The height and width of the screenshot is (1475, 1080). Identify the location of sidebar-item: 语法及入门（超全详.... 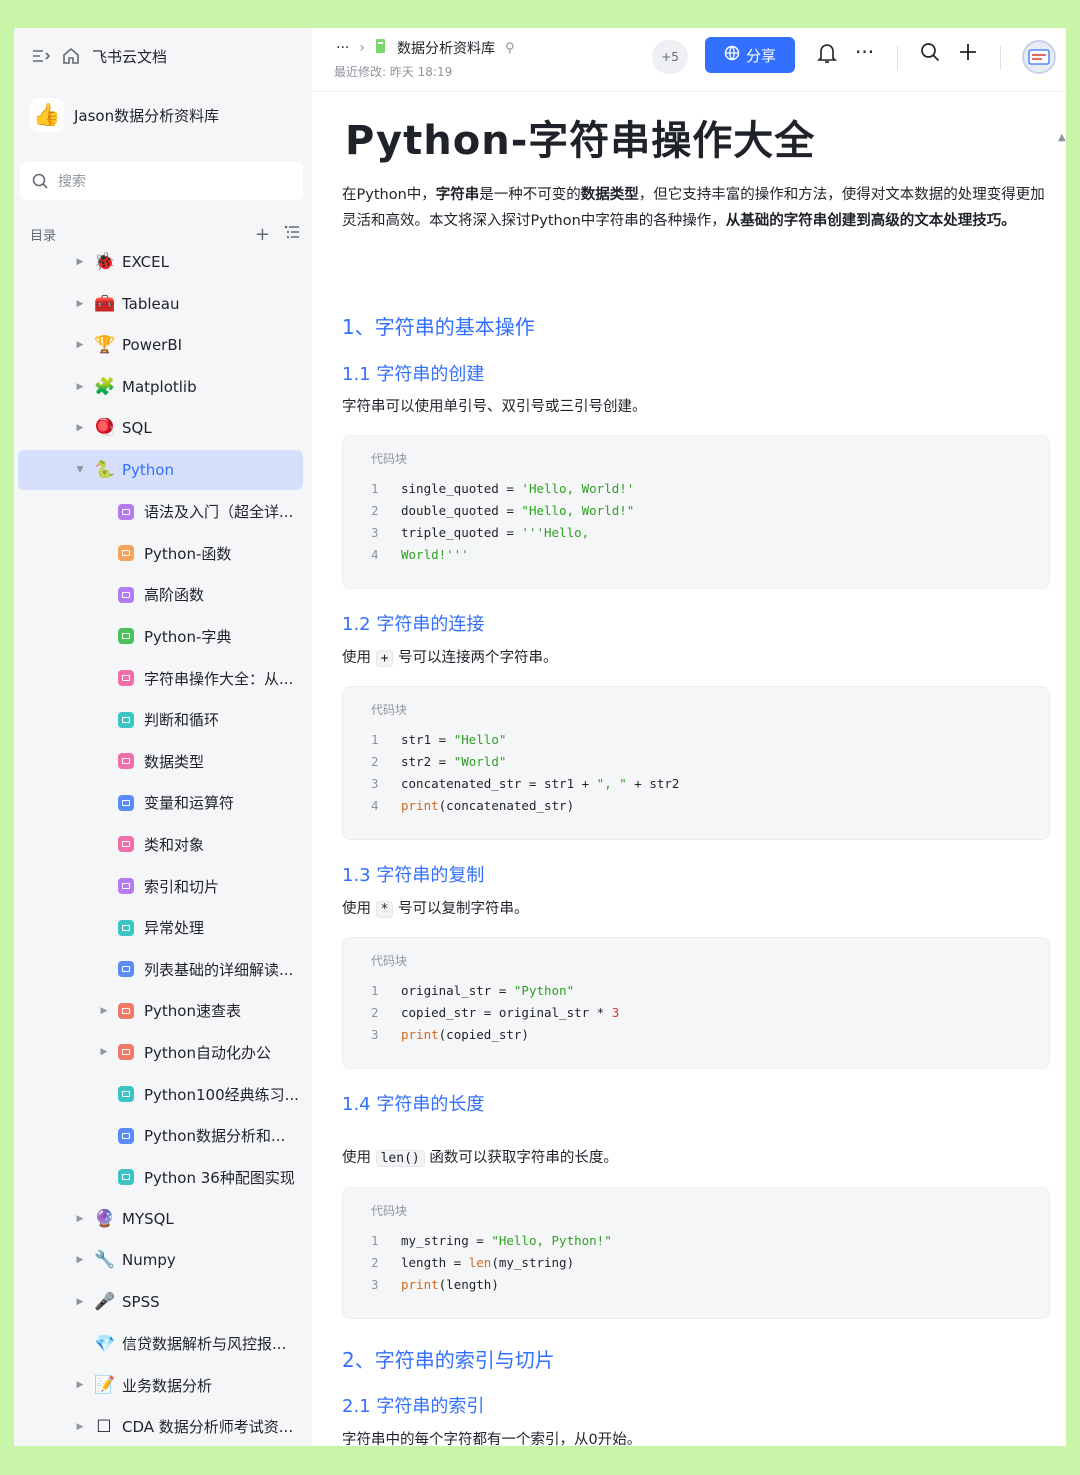
(160, 512).